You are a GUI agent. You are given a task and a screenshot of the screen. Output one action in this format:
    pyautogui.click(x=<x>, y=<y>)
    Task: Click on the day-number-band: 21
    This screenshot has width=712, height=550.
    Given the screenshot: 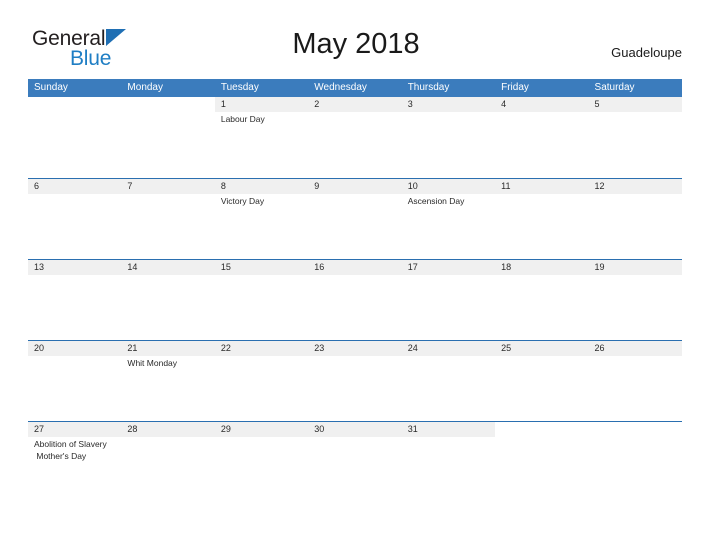 What is the action you would take?
    pyautogui.click(x=168, y=348)
    